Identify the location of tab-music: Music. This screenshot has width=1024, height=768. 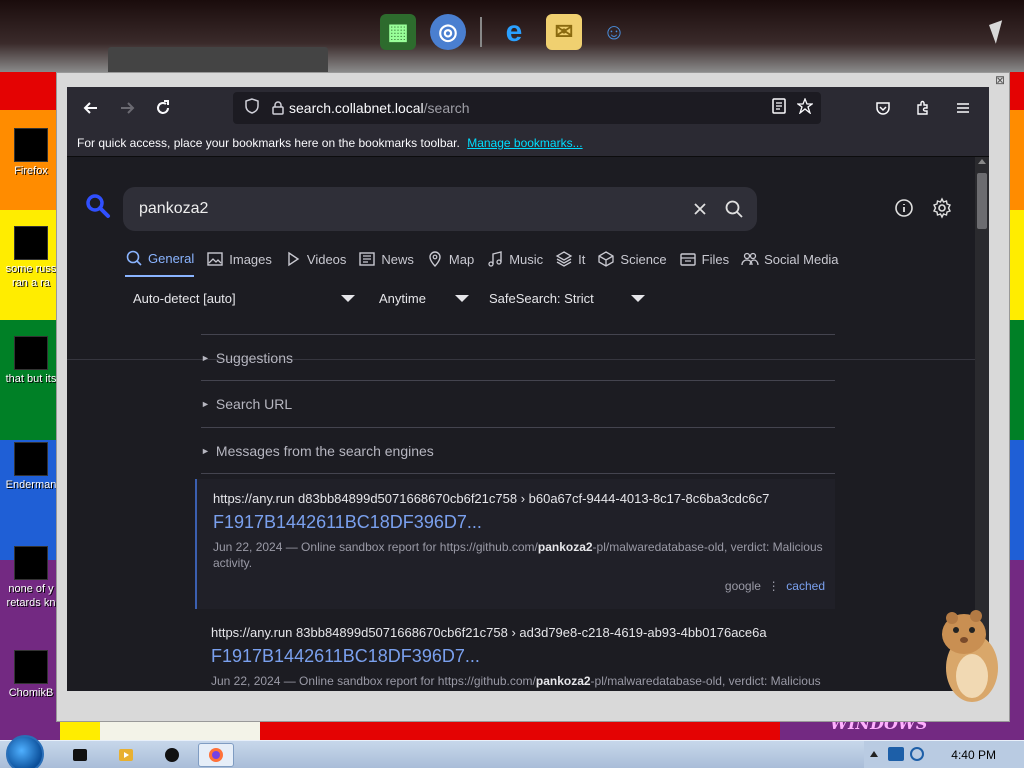
(514, 263).